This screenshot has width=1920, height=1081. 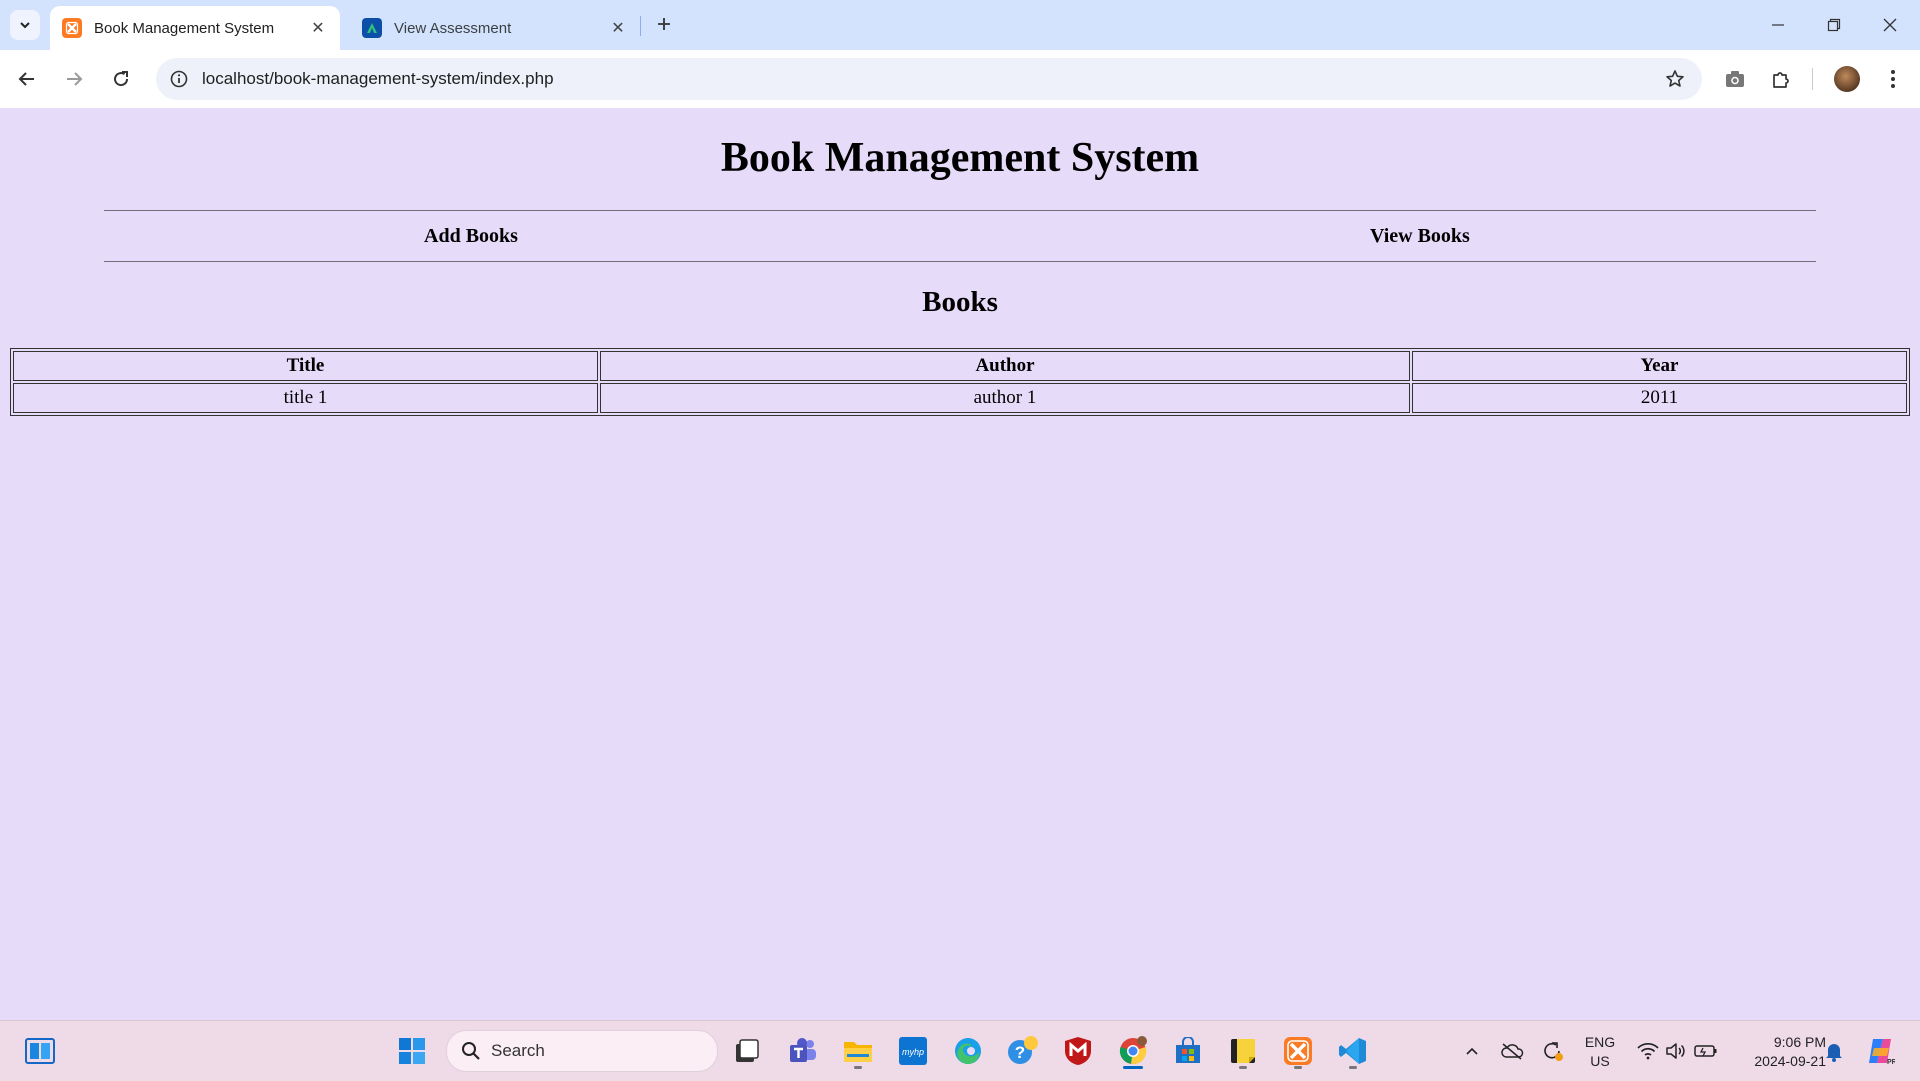 What do you see at coordinates (968, 1051) in the screenshot?
I see `edge-icon` at bounding box center [968, 1051].